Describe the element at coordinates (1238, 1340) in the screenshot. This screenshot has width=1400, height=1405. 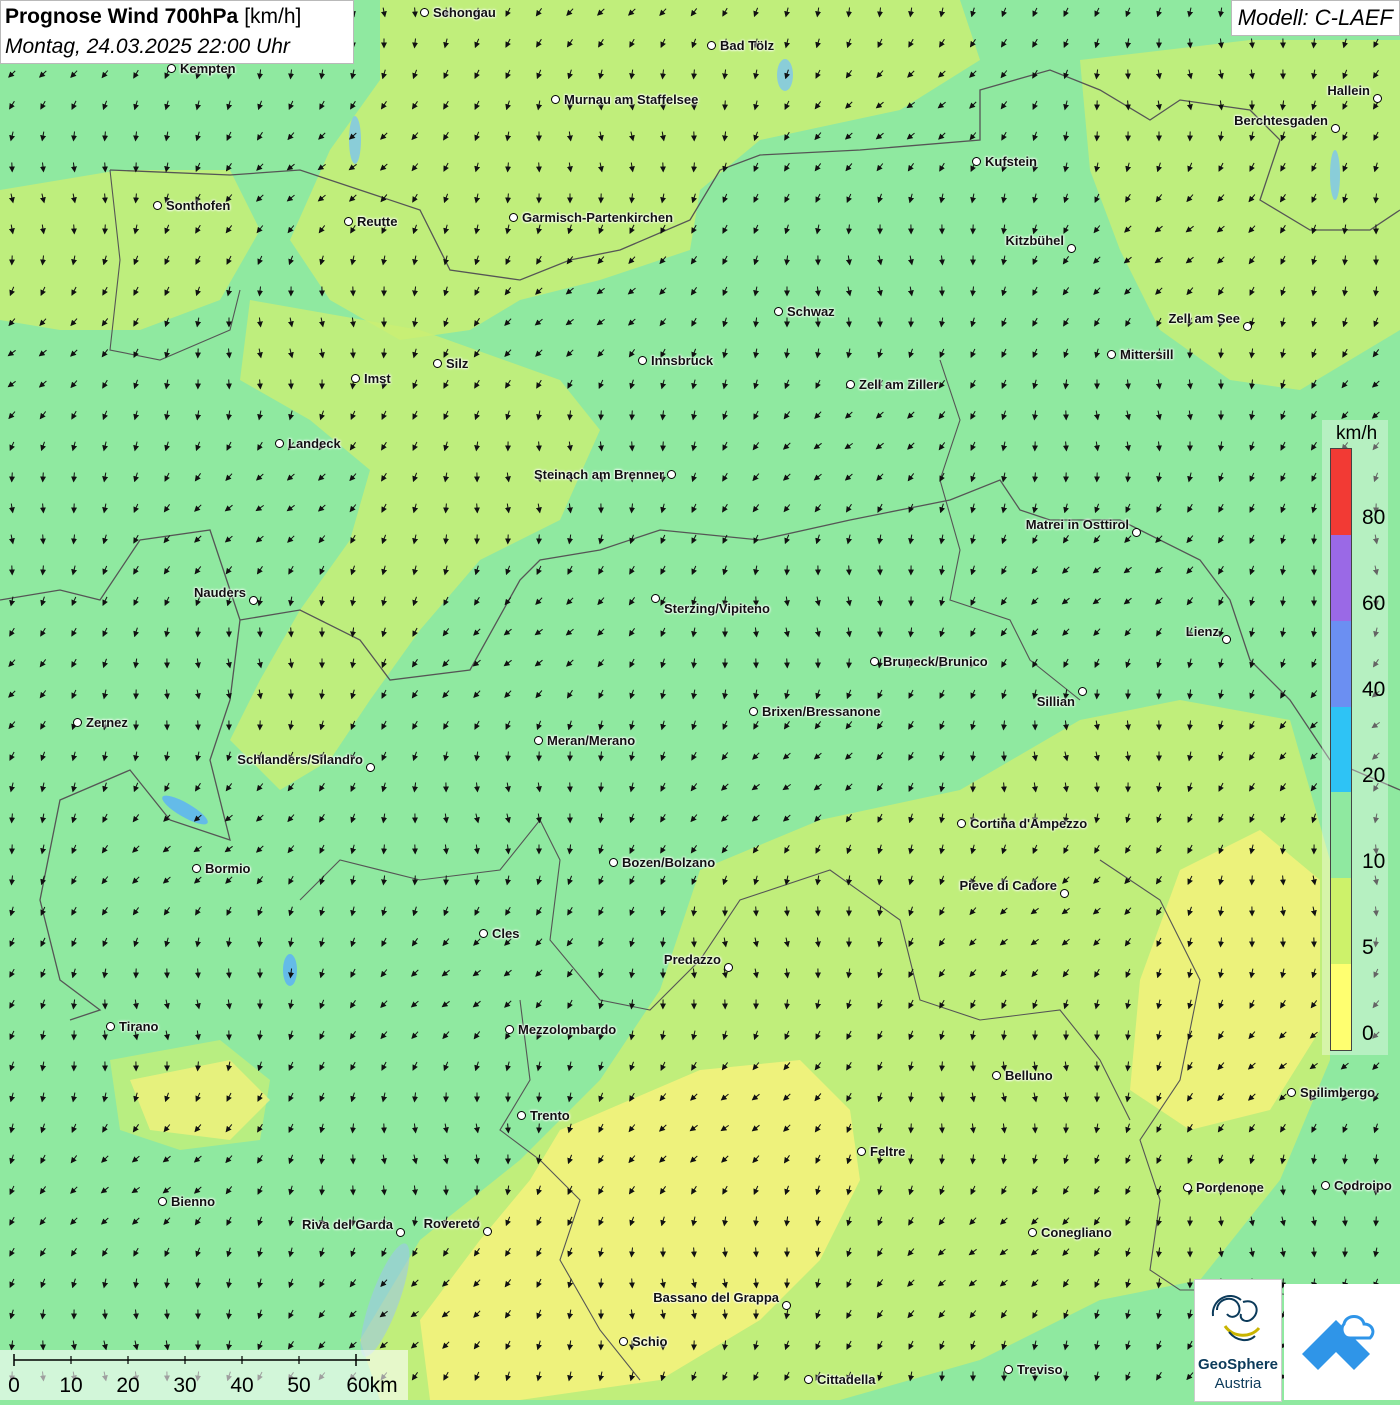
I see `geosphere-logo: GeoSphere Austria` at that location.